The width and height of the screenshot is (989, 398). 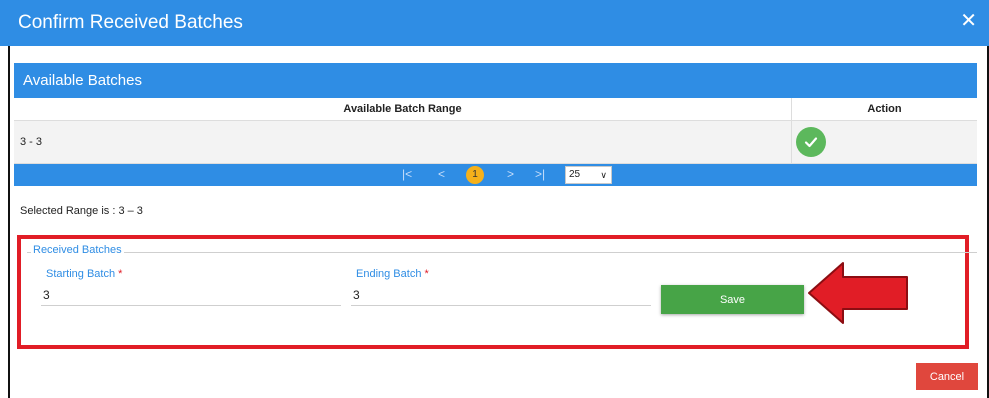 What do you see at coordinates (502, 252) in the screenshot?
I see `received-batches-fieldset` at bounding box center [502, 252].